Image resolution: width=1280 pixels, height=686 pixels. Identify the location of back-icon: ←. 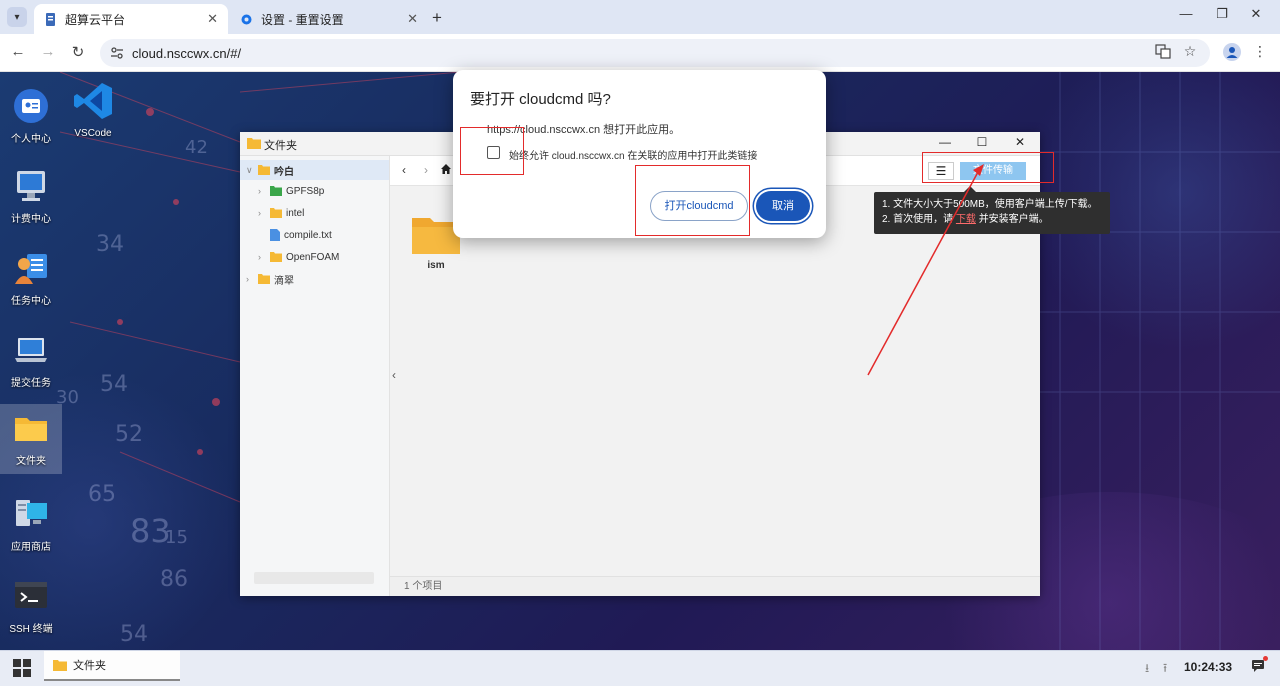
(18, 51).